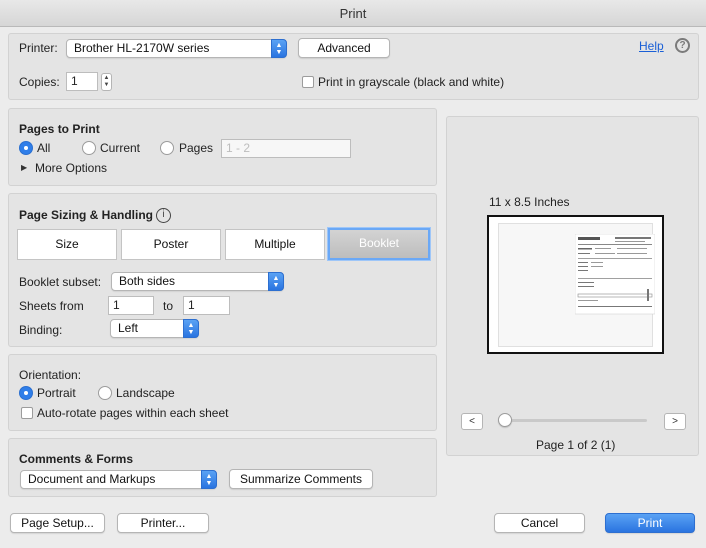 Image resolution: width=706 pixels, height=548 pixels. What do you see at coordinates (168, 306) in the screenshot?
I see `sheets-to-label: to` at bounding box center [168, 306].